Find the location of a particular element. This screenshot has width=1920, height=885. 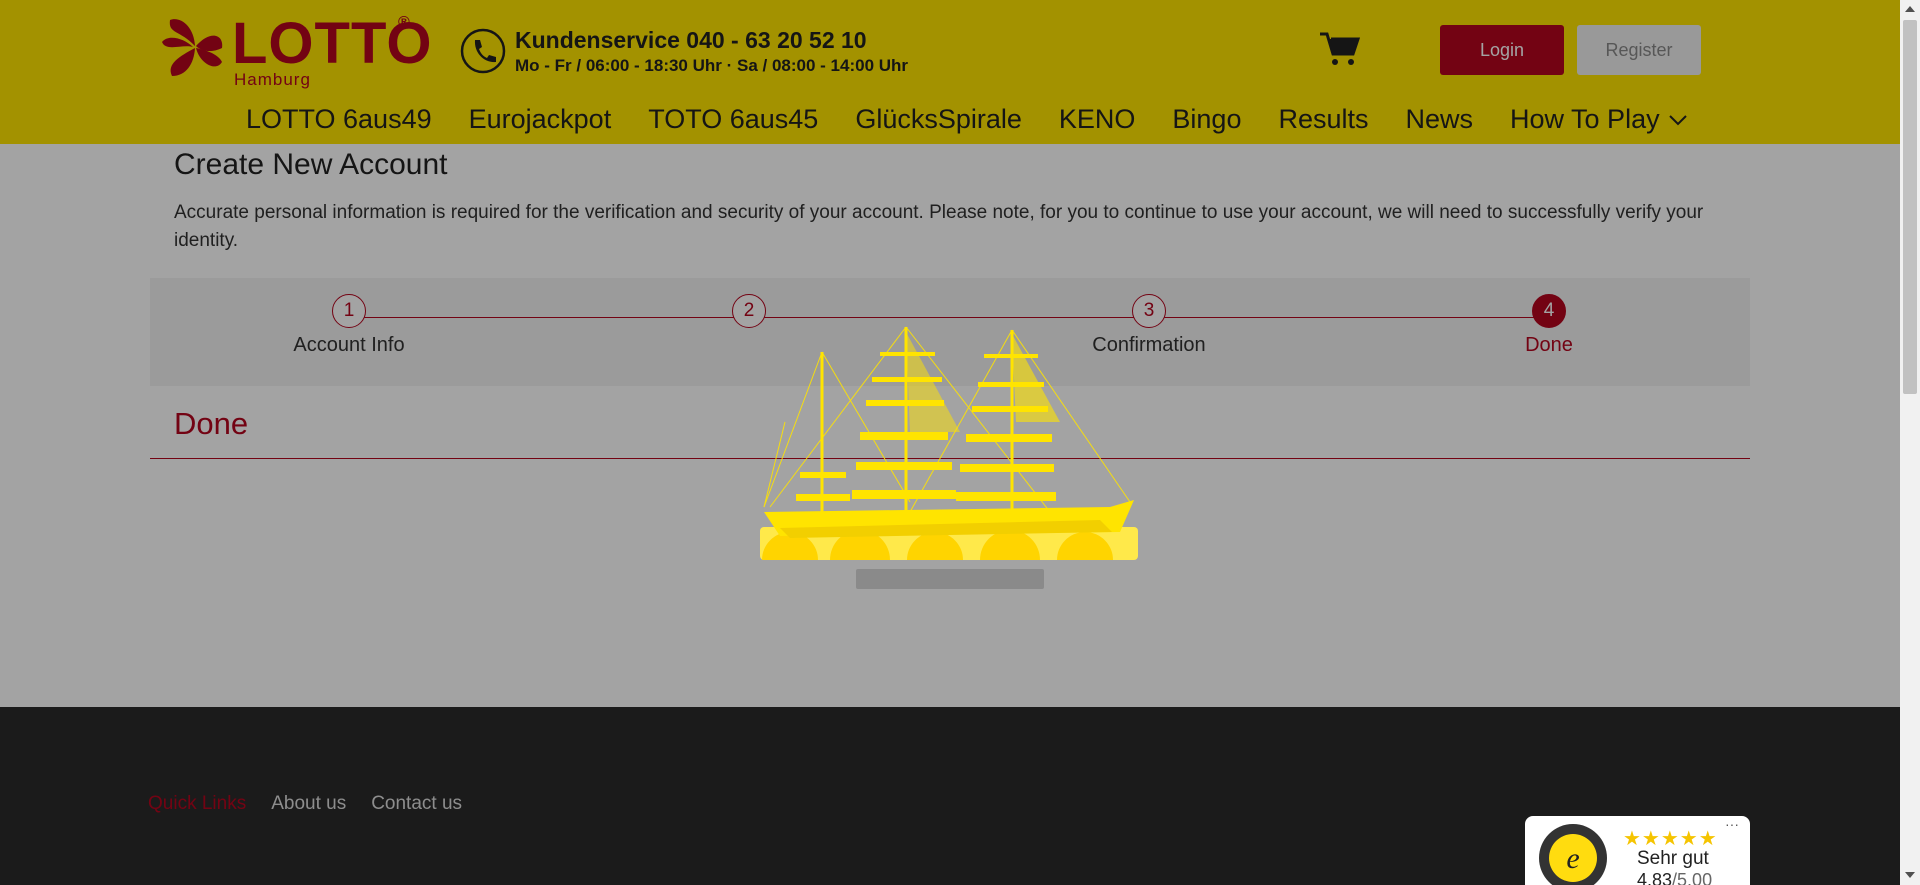

rating-score-value: 4.83 is located at coordinates (1655, 877).